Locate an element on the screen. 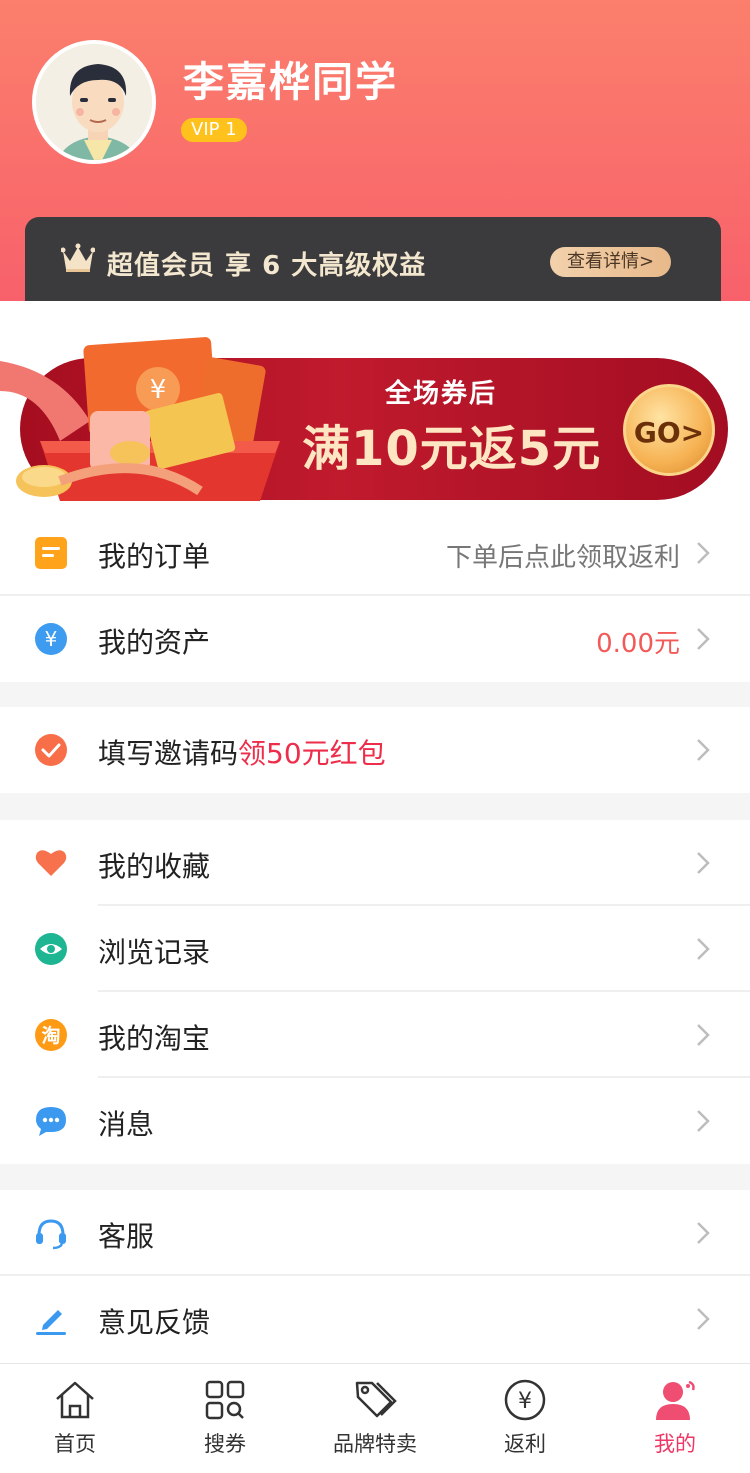 This screenshot has height=1473, width=750. svg-text: 淘 is located at coordinates (50, 1035).